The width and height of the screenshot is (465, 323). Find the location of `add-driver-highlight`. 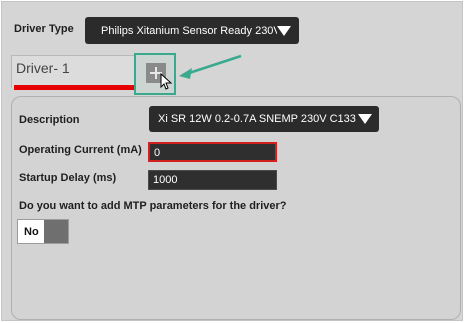

add-driver-highlight is located at coordinates (155, 74).